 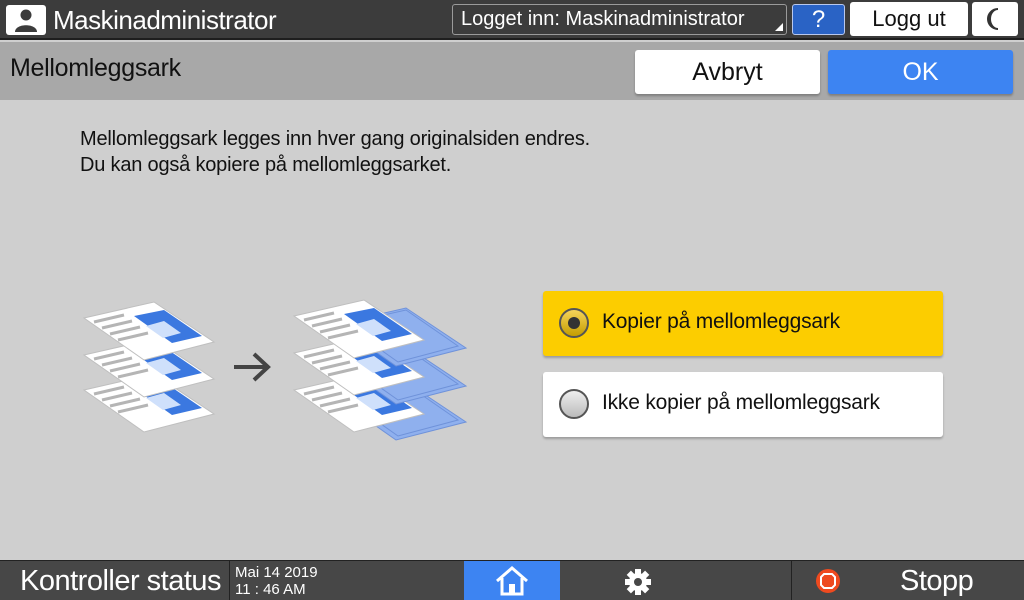 I want to click on option-label: Kopier på mellomleggsark, so click(x=721, y=321).